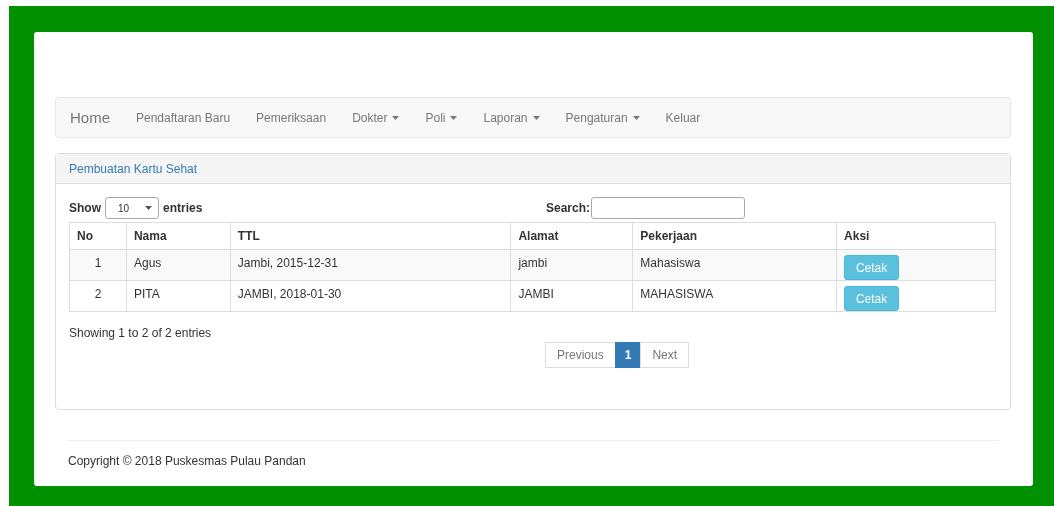  I want to click on table-cell: Jambi, 2015-12-31, so click(370, 265).